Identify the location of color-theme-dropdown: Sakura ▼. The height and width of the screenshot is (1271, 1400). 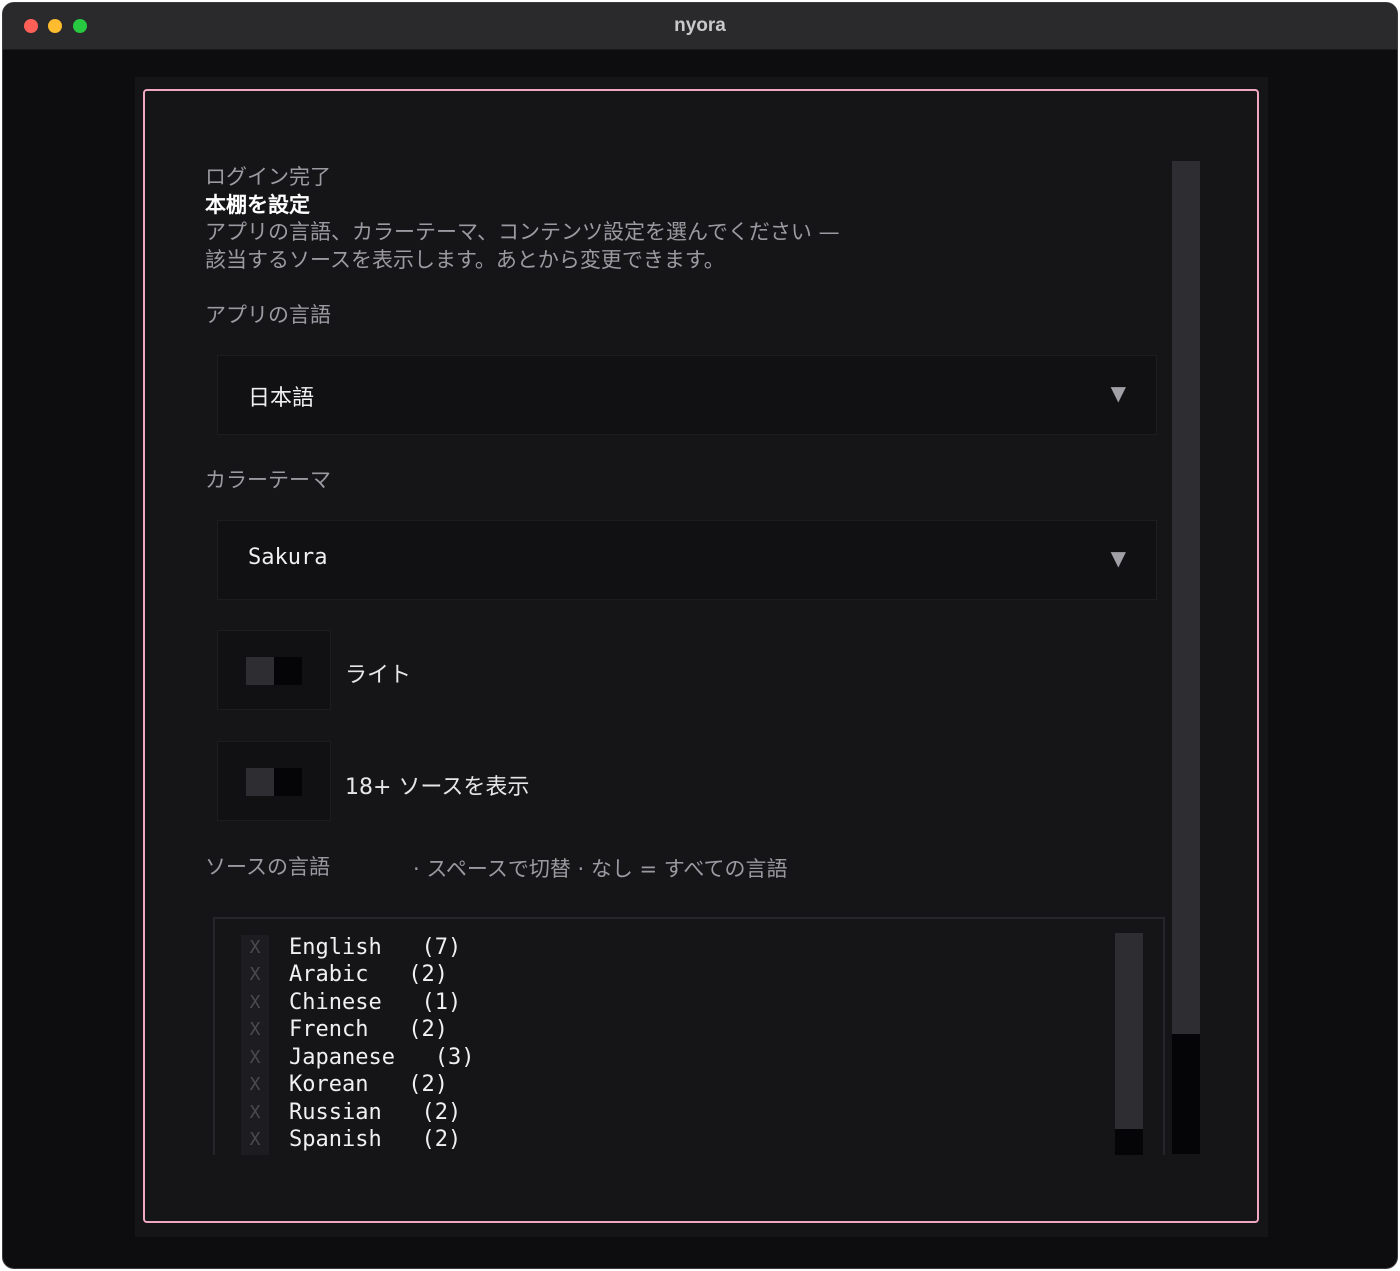
(687, 560).